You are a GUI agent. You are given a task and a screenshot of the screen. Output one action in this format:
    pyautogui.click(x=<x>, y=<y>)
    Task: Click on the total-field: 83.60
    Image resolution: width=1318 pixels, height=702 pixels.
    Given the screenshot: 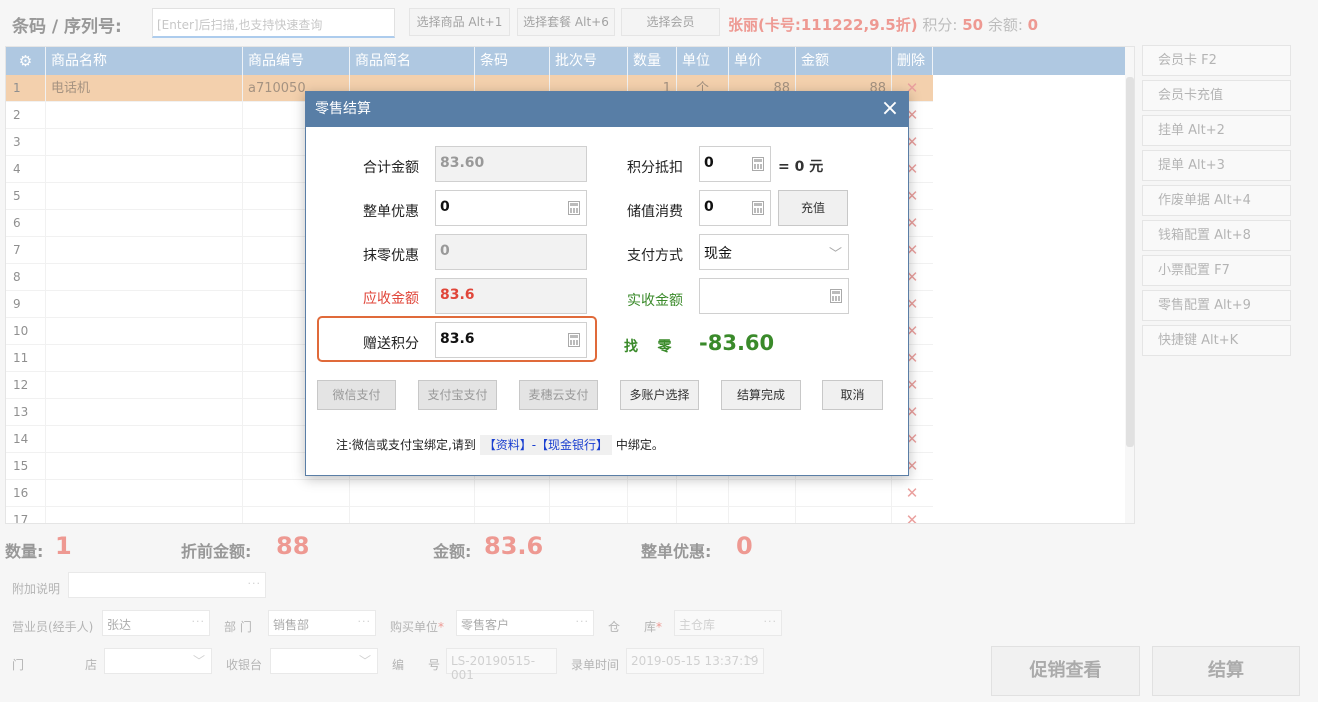 What is the action you would take?
    pyautogui.click(x=511, y=164)
    